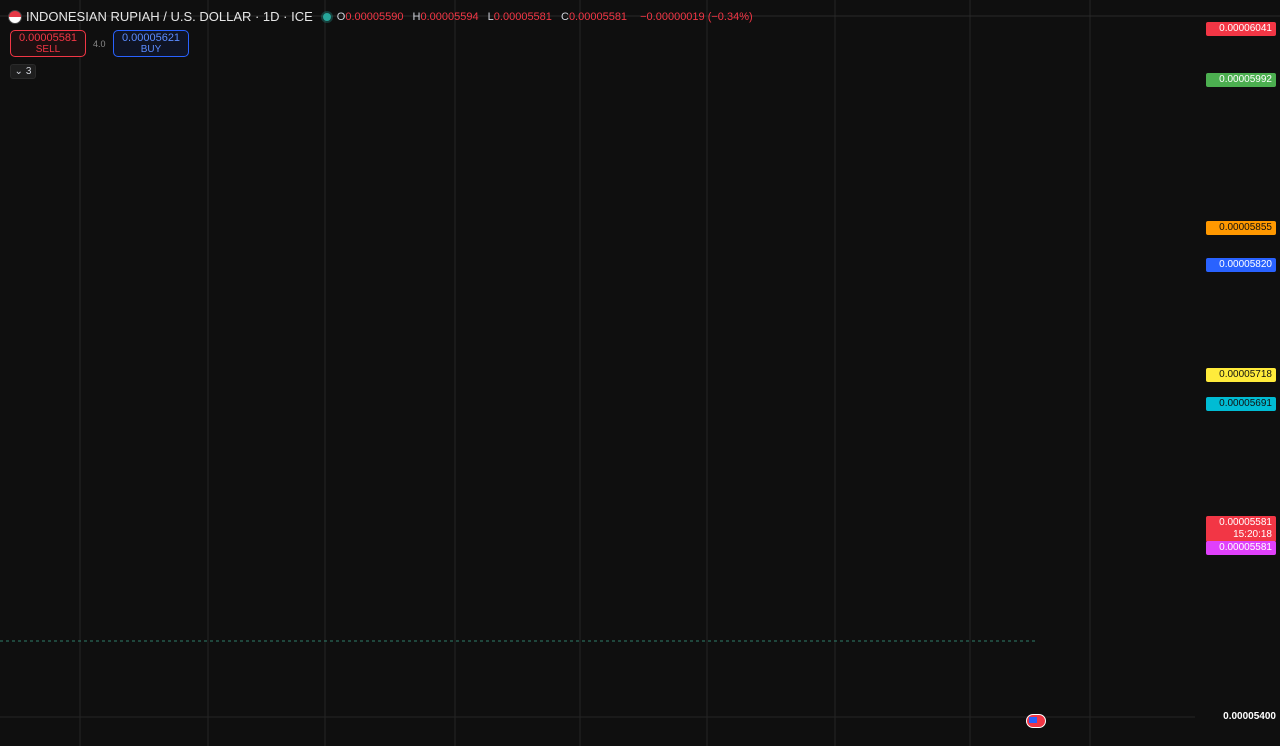  Describe the element at coordinates (522, 16) in the screenshot. I see `low-value: 0.00005581` at that location.